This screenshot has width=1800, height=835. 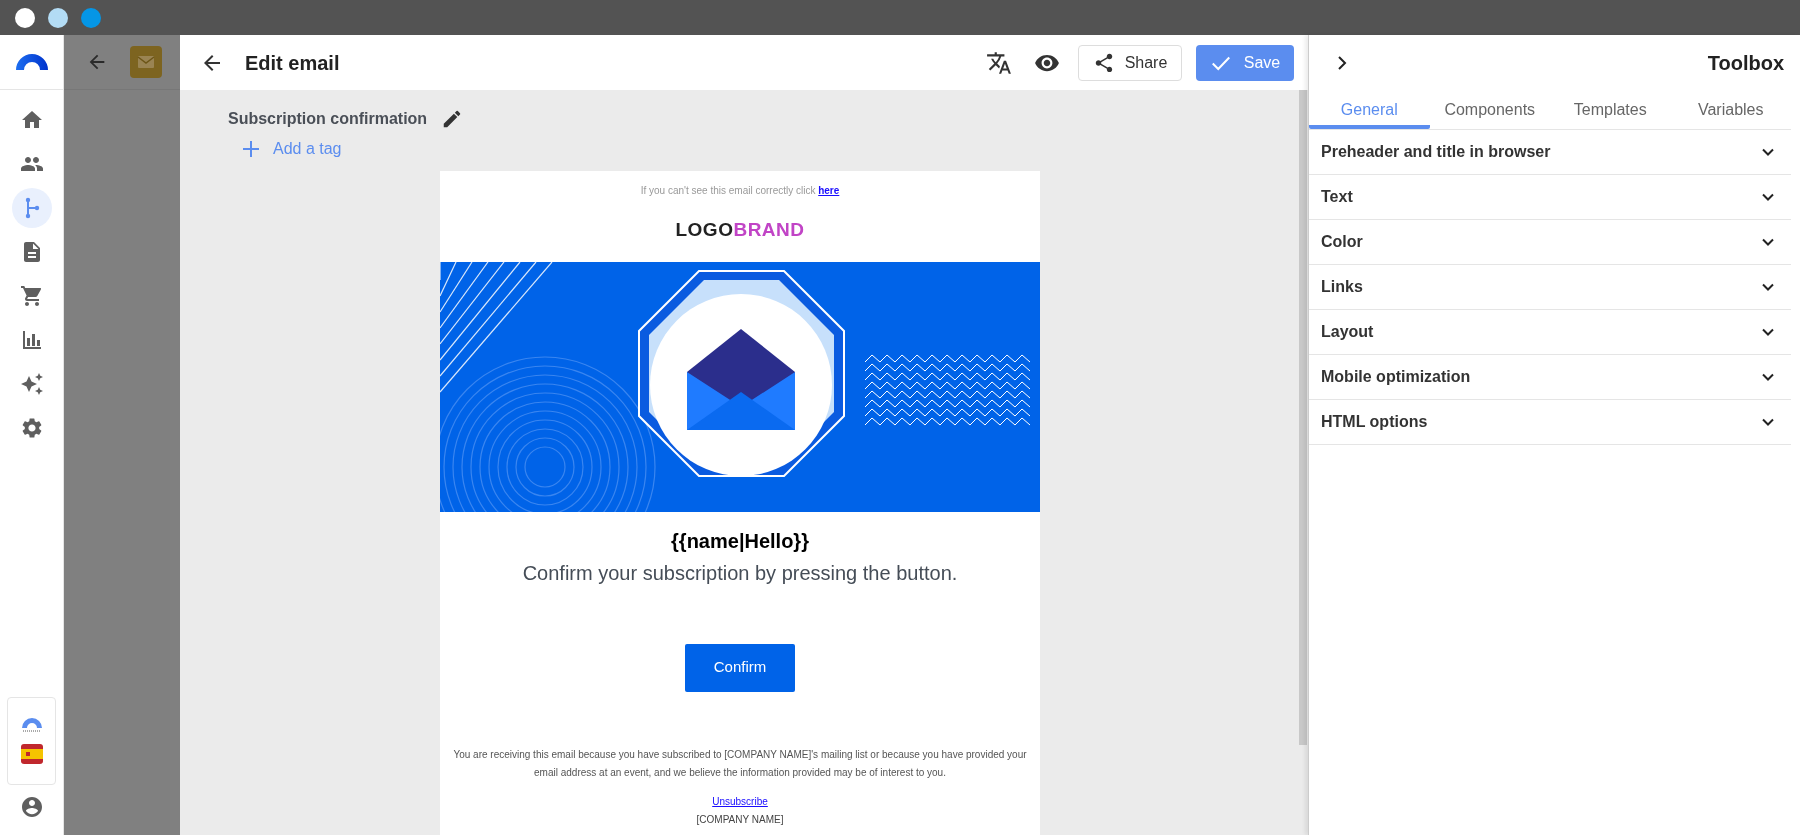 What do you see at coordinates (740, 667) in the screenshot?
I see `confirm-button: Confirm` at bounding box center [740, 667].